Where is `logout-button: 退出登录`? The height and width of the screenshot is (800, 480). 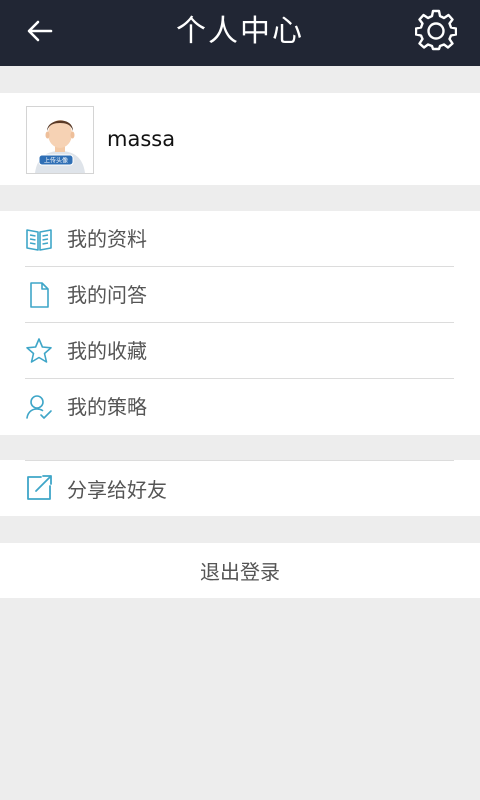
logout-button: 退出登录 is located at coordinates (240, 570).